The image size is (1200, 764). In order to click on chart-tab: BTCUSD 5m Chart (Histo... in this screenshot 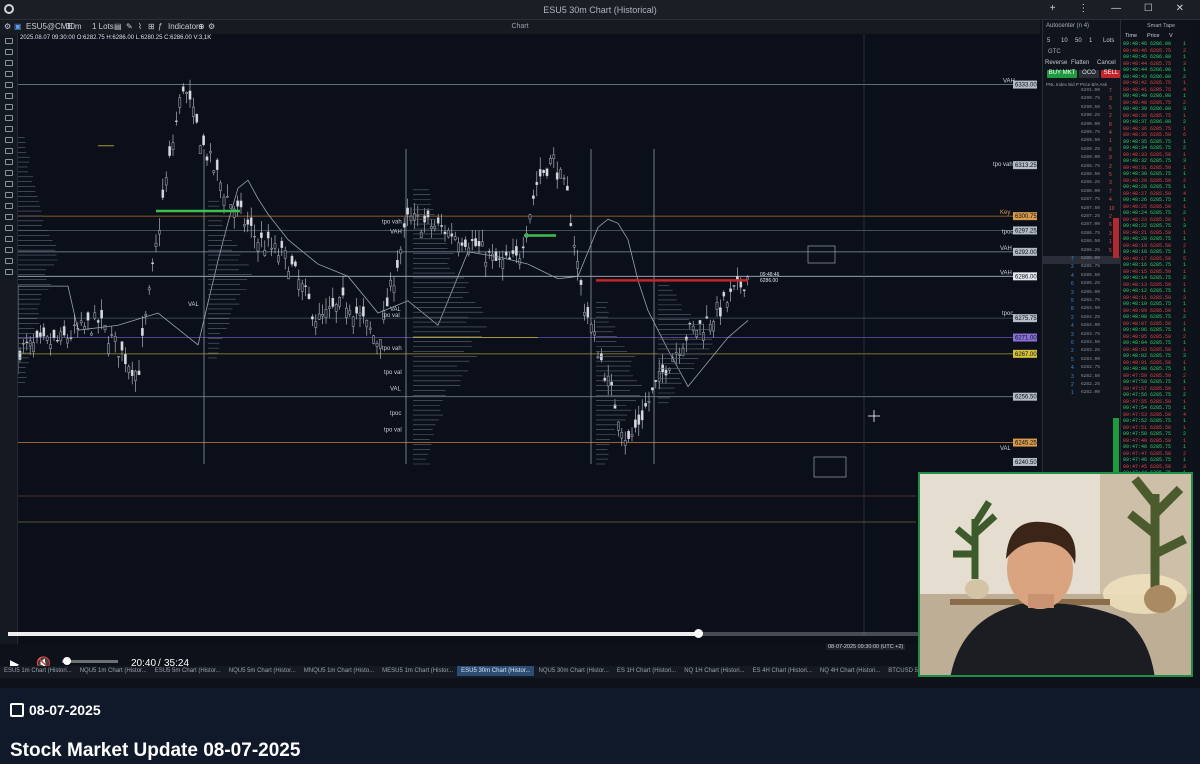, I will do `click(901, 671)`.